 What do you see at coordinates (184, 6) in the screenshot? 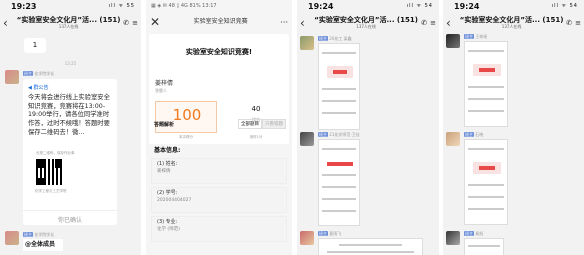
I see `status-icons: ▦ ◈ ✉ 48 ▯ 4G 81% 13:17` at bounding box center [184, 6].